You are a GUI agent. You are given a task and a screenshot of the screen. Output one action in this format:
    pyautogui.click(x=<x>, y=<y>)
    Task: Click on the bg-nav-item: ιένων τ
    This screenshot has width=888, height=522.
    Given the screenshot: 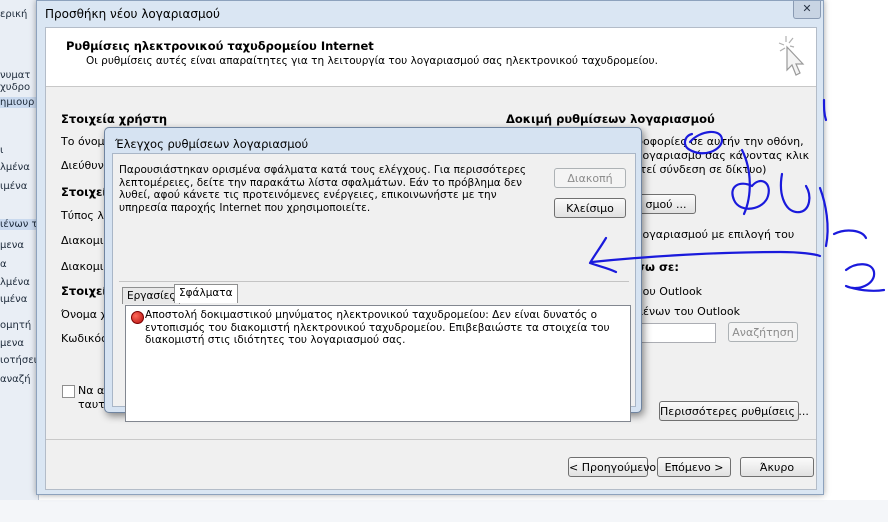 What is the action you would take?
    pyautogui.click(x=18, y=224)
    